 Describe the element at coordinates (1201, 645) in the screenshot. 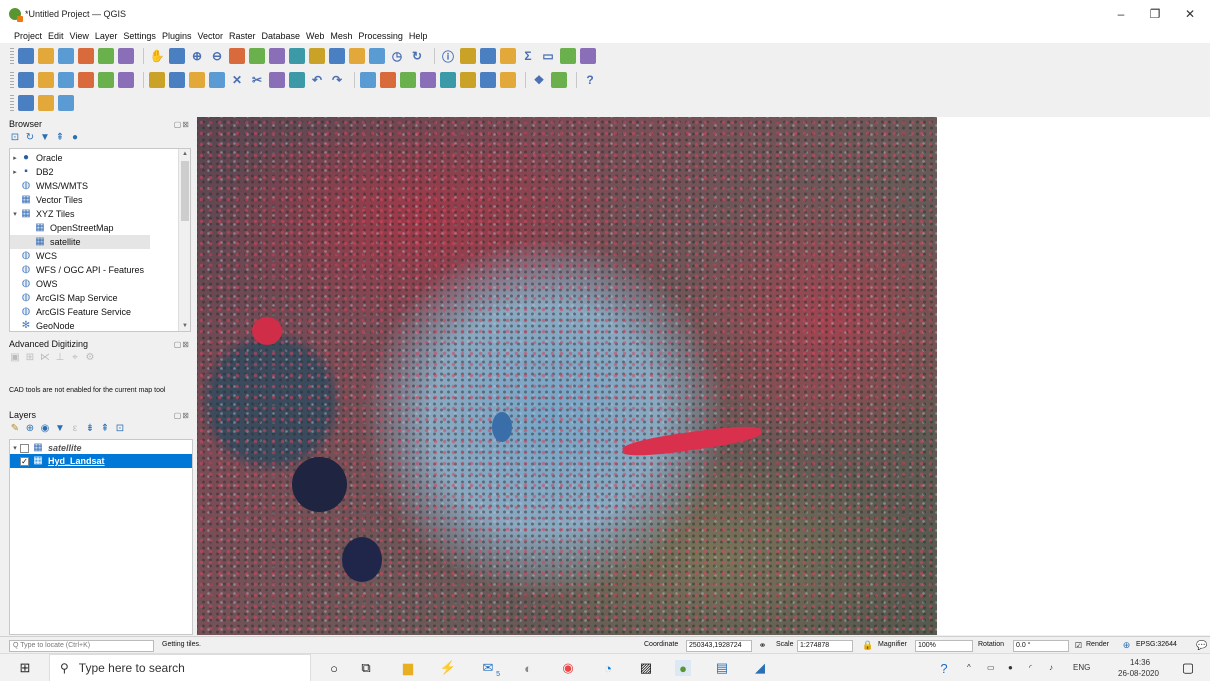

I see `messages-icon: 💬` at that location.